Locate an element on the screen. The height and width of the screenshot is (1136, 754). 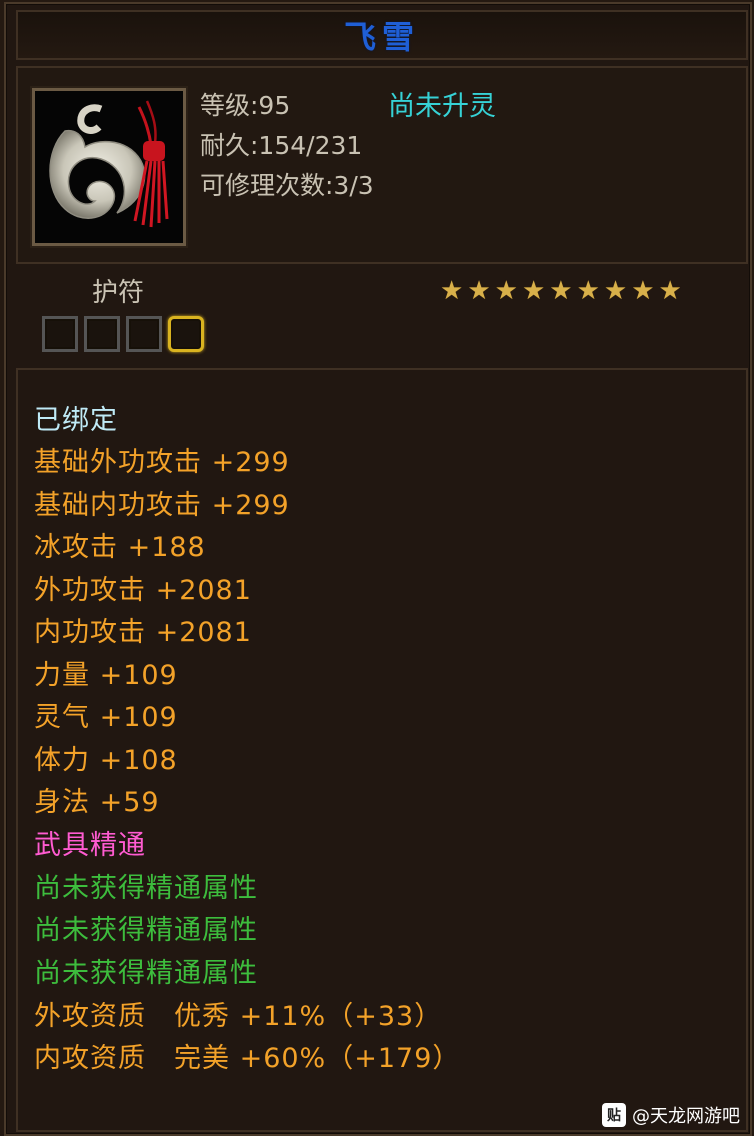
type-panel: 护符 ★ ★ ★ ★ ★ ★ ★ ★ ★ is located at coordinates (382, 315).